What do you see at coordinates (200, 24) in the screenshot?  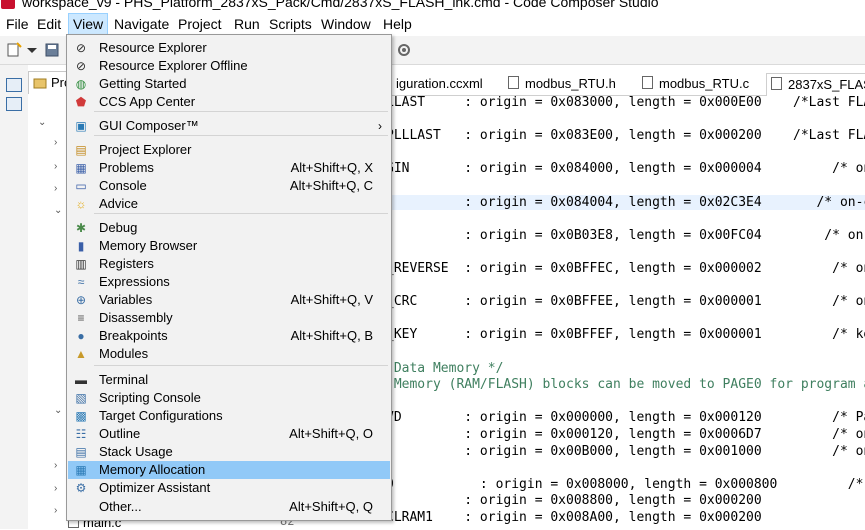 I see `menu-project: Project` at bounding box center [200, 24].